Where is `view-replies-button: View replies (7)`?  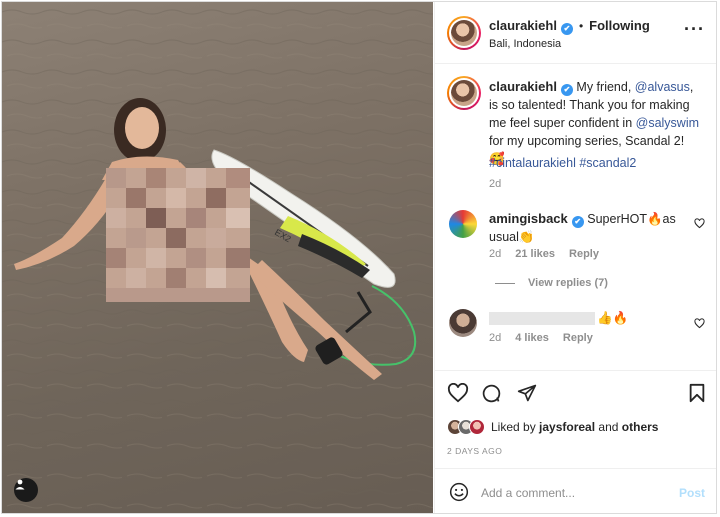 view-replies-button: View replies (7) is located at coordinates (568, 283).